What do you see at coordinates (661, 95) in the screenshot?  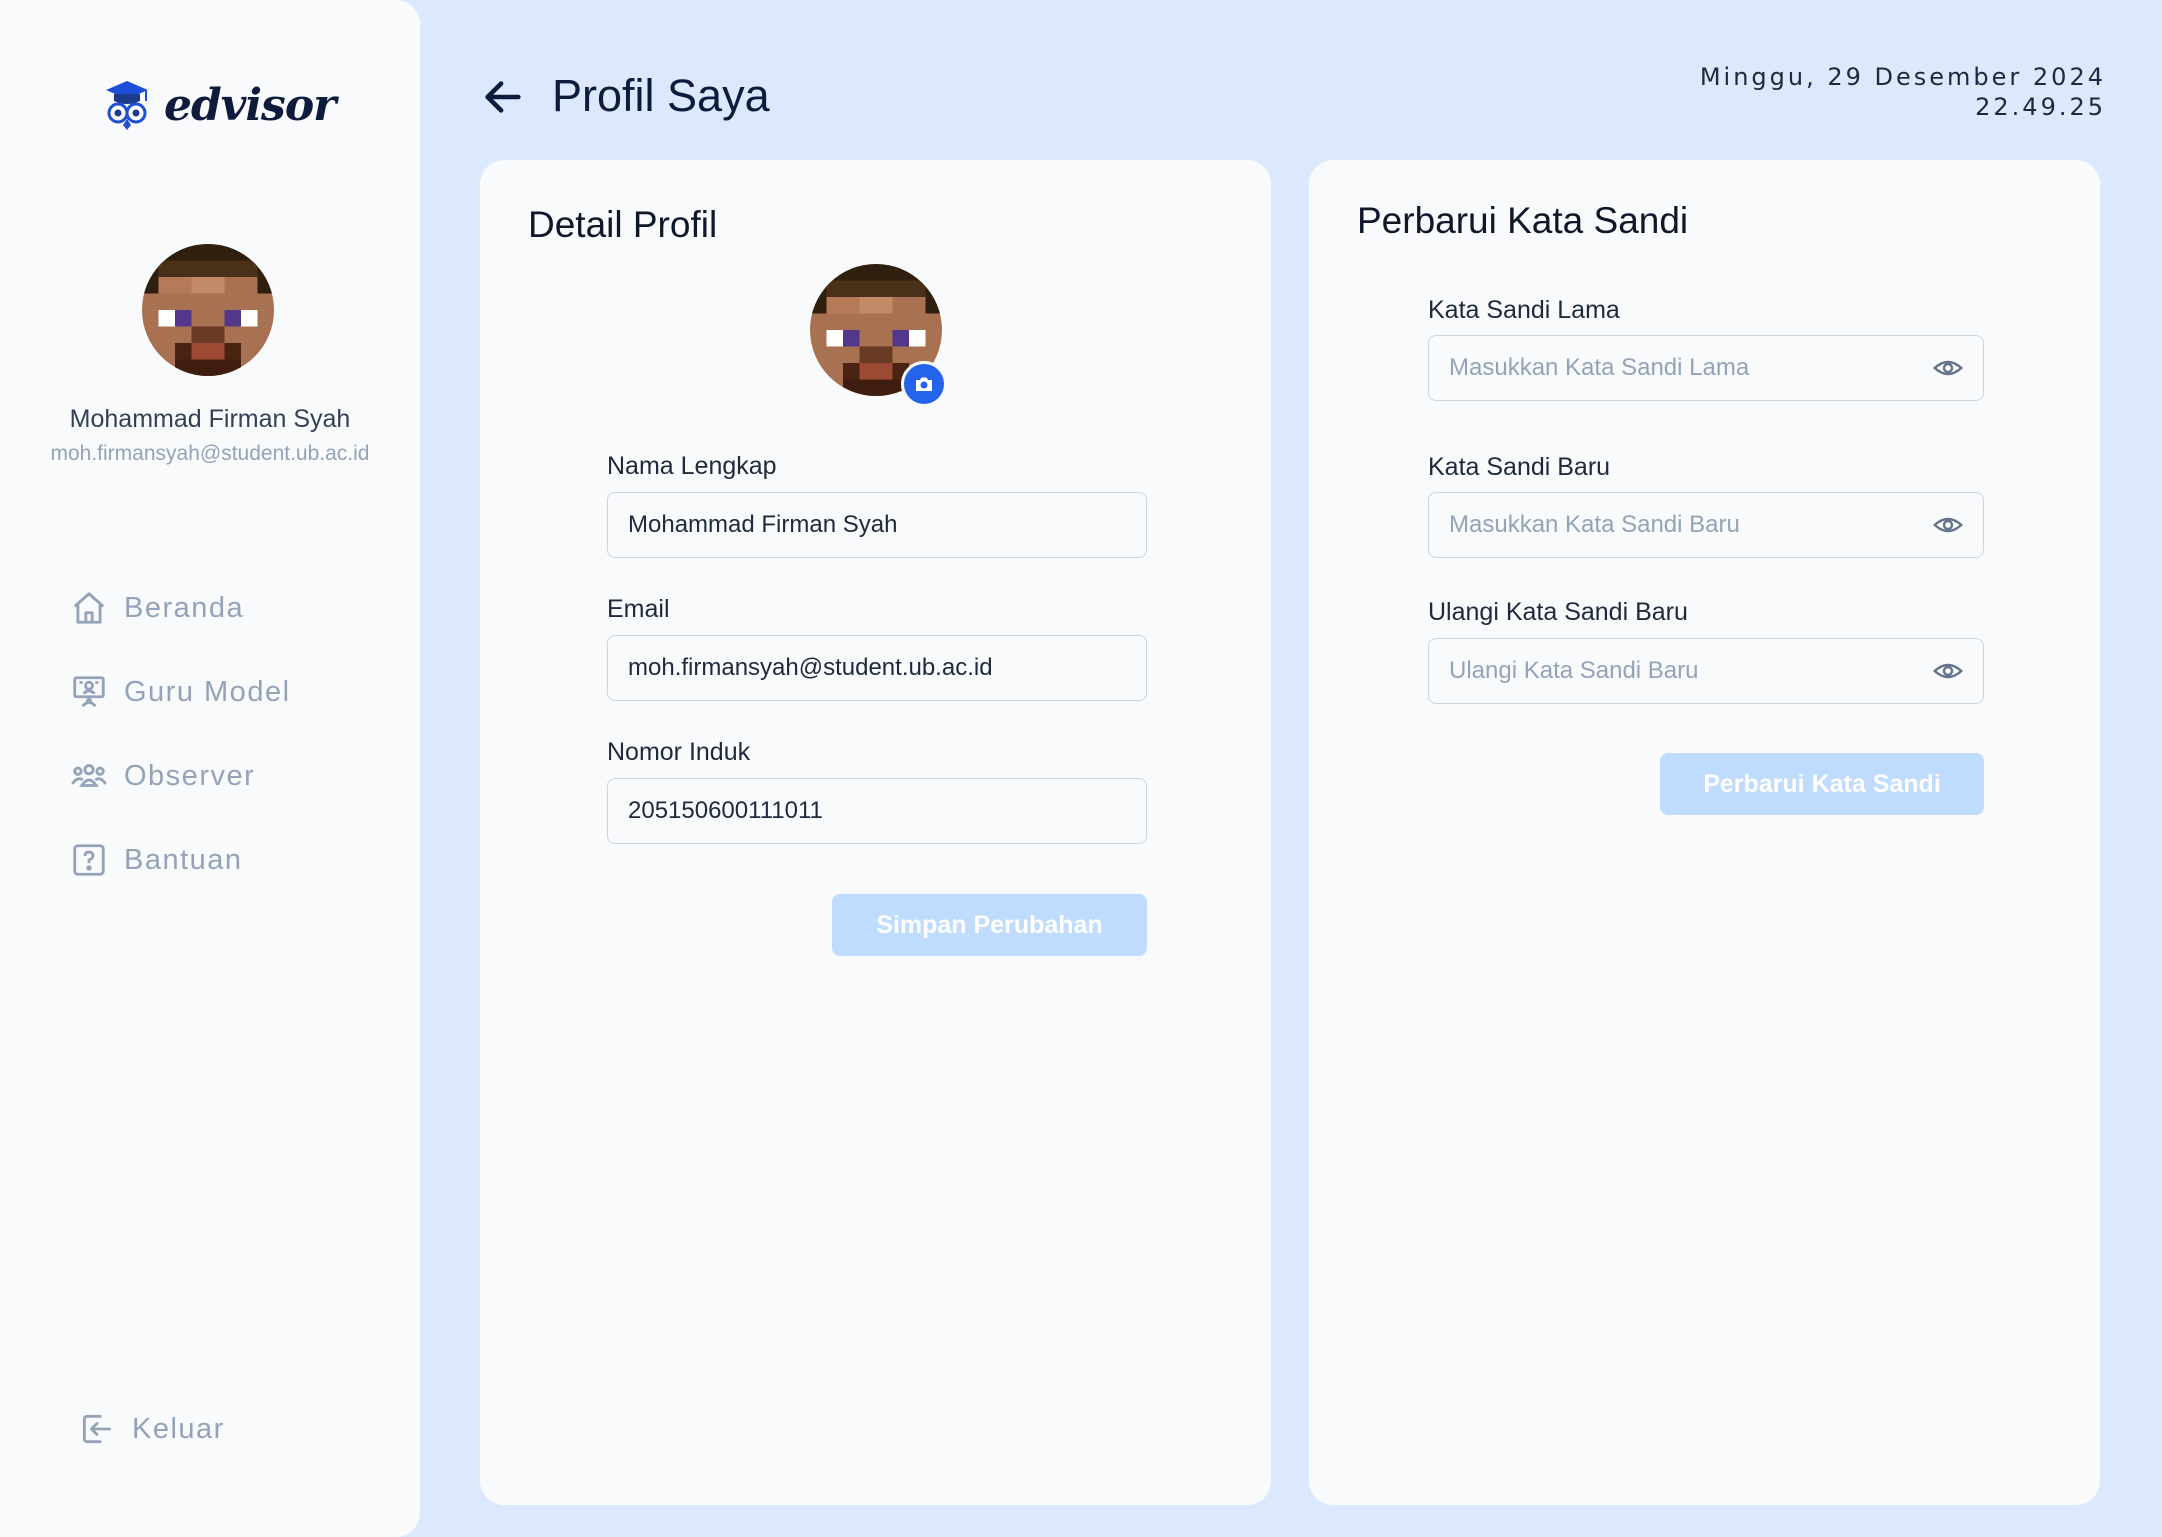 I see `page-title: Profil Saya` at bounding box center [661, 95].